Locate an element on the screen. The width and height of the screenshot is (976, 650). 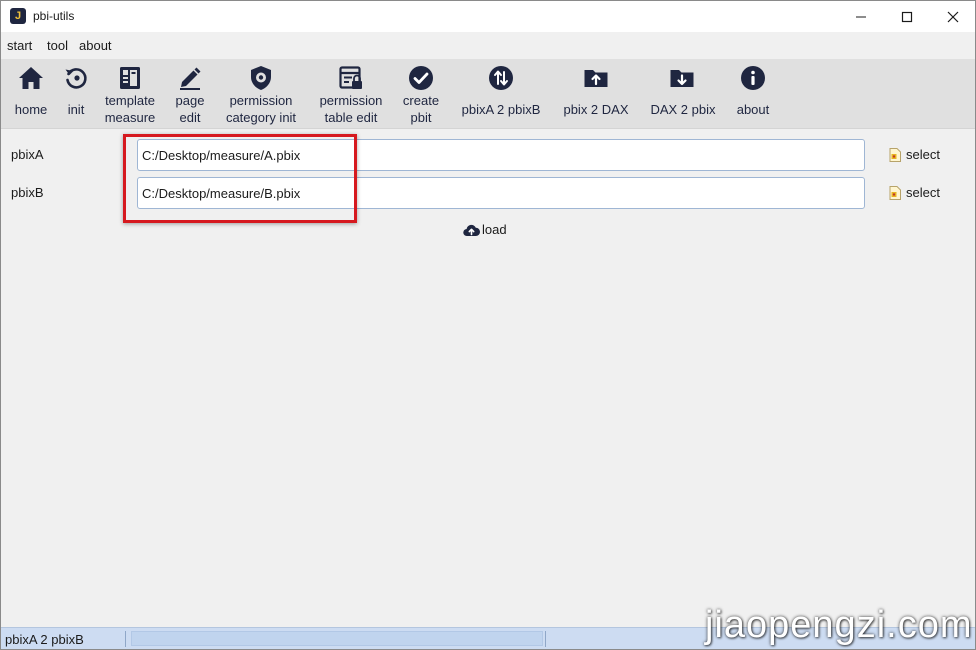
toolbar-pbix-2-dax-label: pbix 2 DAX is located at coordinates (596, 109).